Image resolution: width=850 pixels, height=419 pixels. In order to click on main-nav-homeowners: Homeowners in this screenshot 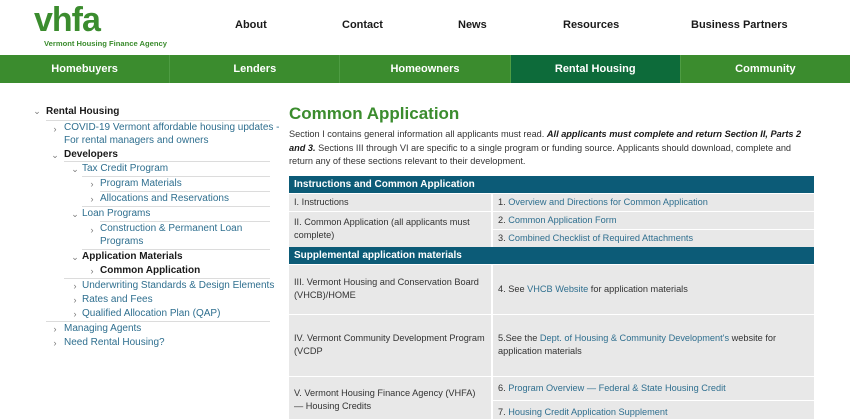, I will do `click(425, 69)`.